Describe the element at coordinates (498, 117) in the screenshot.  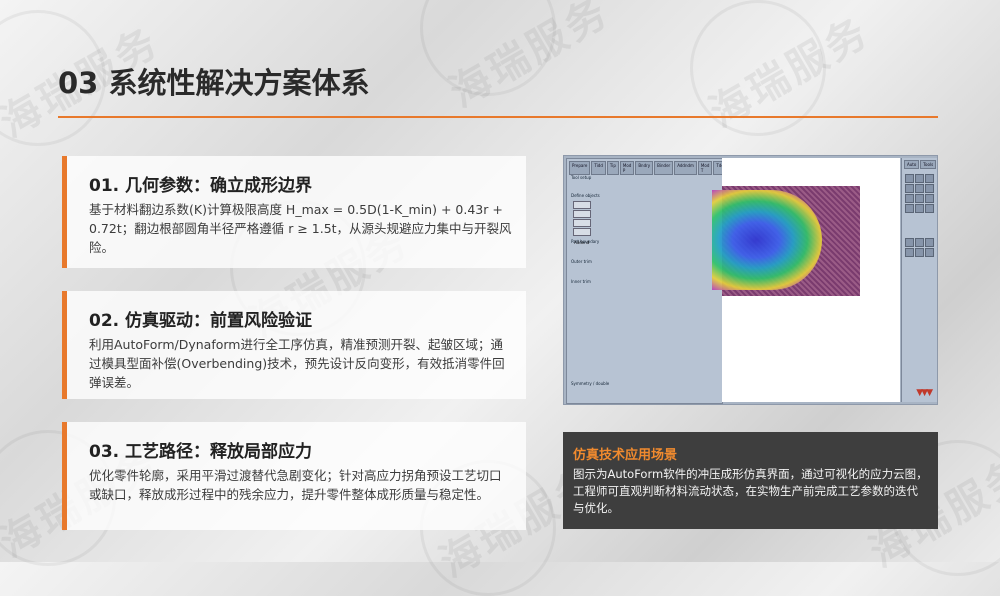
I see `title-divider` at that location.